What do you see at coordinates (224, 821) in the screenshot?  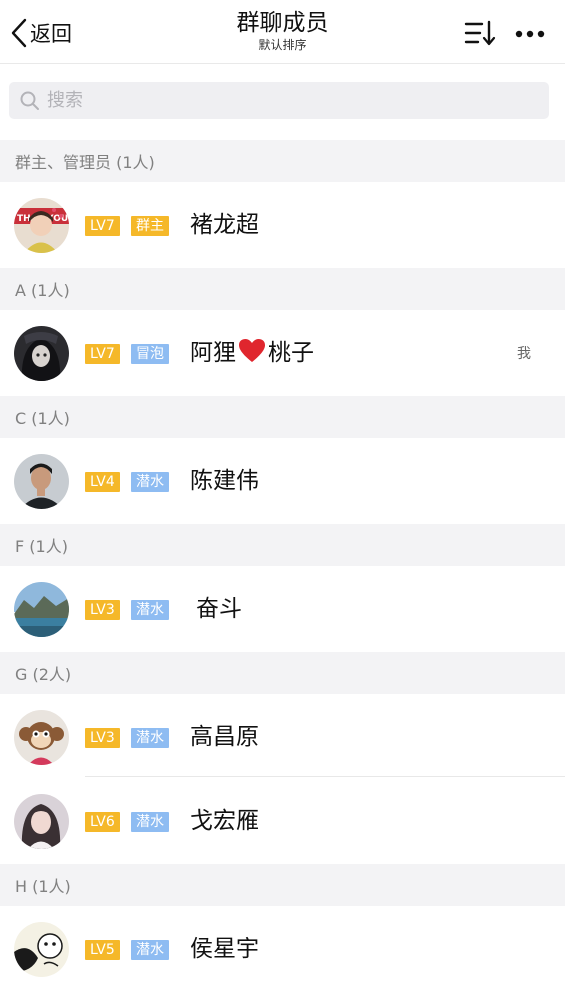 I see `member-name: 戈宏雁` at bounding box center [224, 821].